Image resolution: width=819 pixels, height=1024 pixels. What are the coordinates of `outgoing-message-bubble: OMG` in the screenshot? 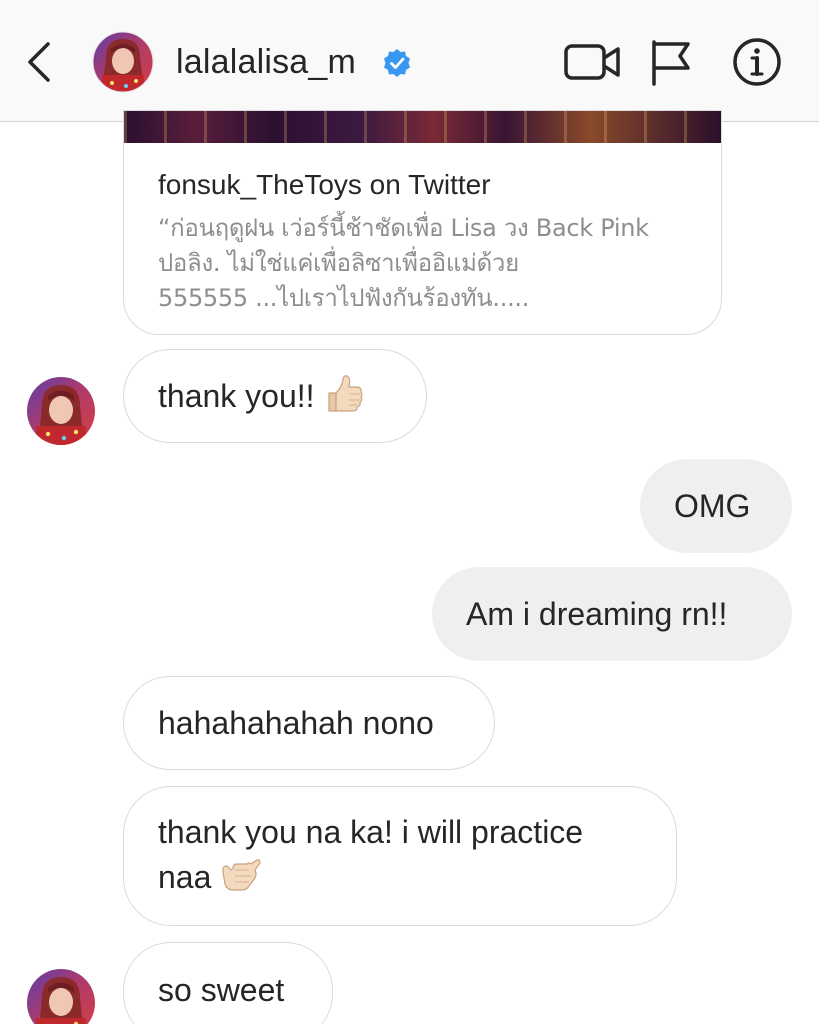 It's located at (716, 506).